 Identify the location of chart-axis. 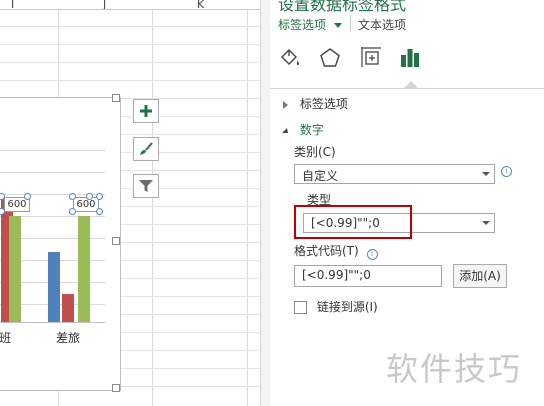
(52, 322).